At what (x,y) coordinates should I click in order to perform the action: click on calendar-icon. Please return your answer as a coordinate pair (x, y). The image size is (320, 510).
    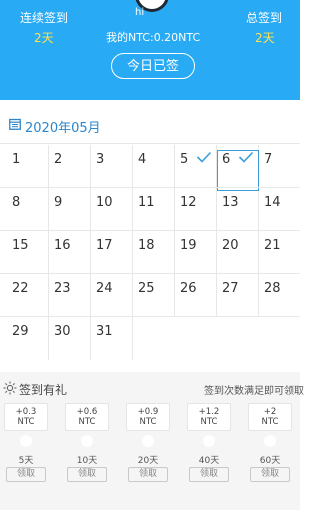
    Looking at the image, I should click on (15, 124).